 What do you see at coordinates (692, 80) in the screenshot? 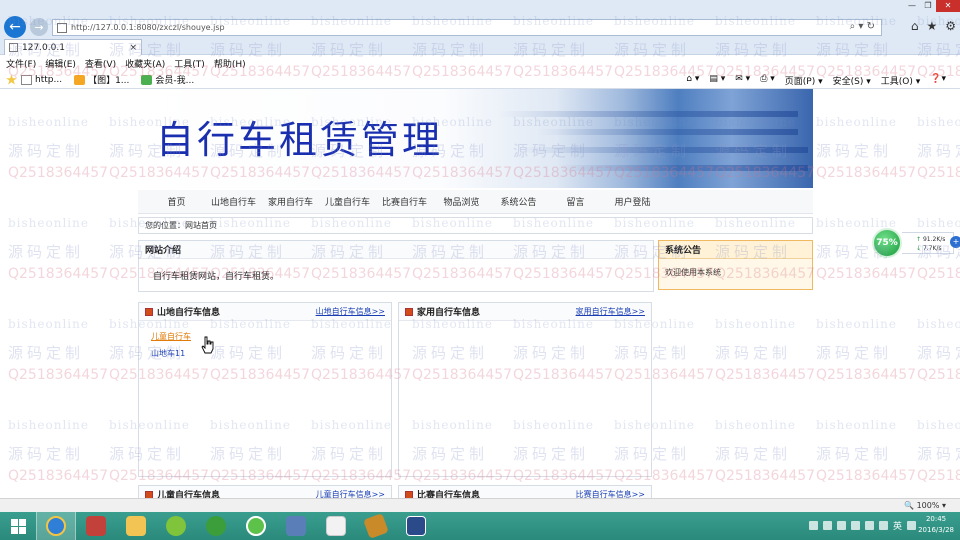
I see `home-command-icon: ⌂ ▾` at bounding box center [692, 80].